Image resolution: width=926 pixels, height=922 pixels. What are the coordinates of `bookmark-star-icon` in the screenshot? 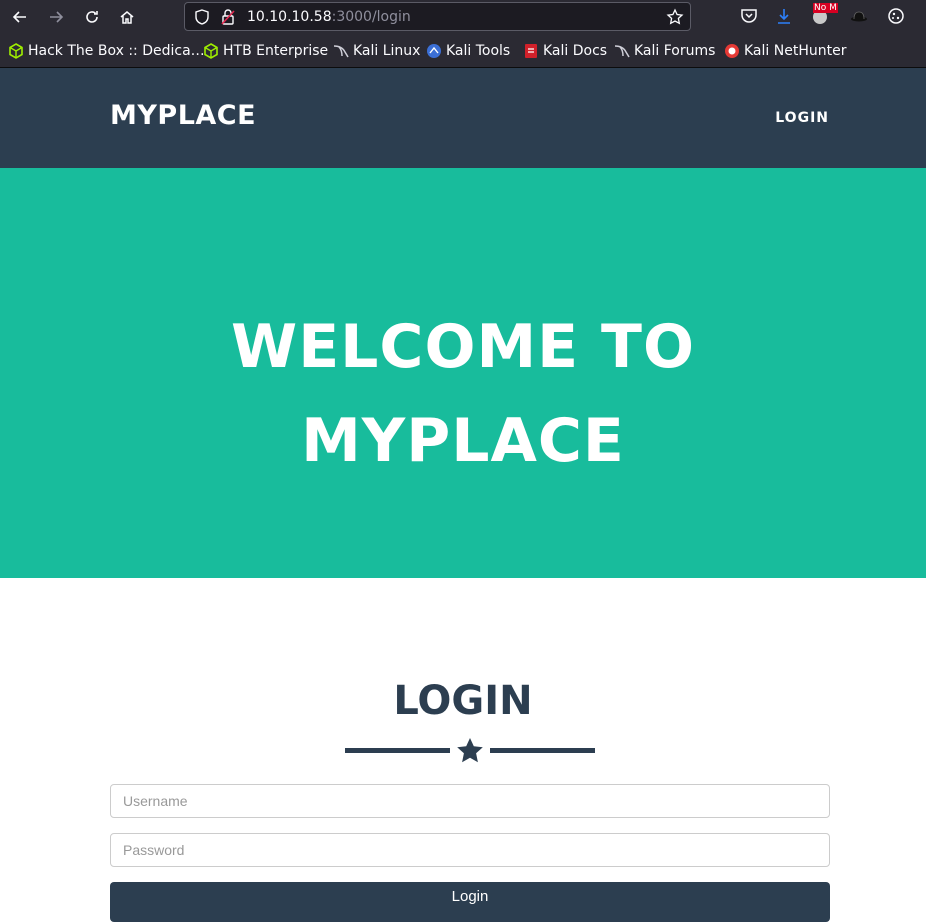 It's located at (675, 17).